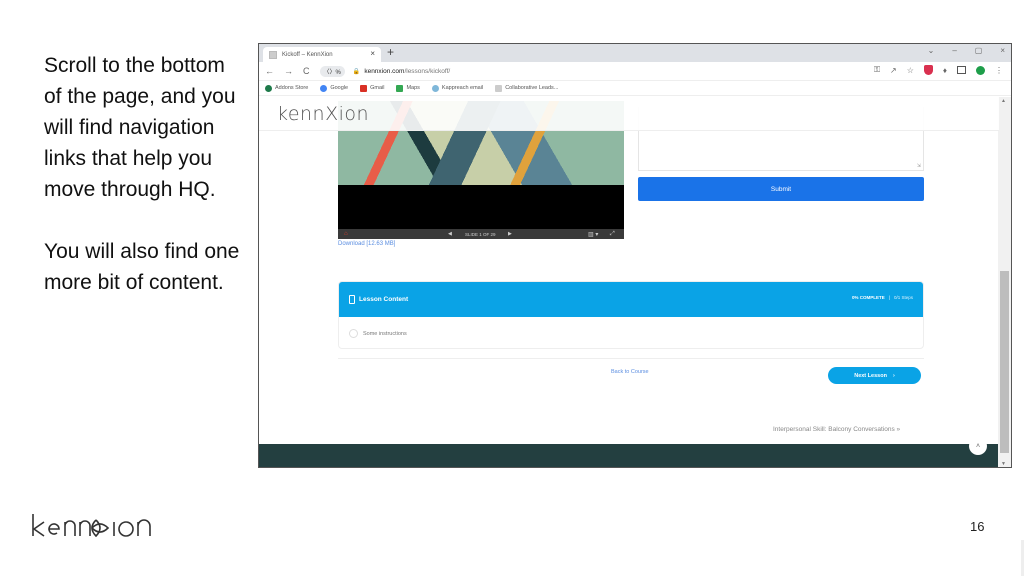 Image resolution: width=1024 pixels, height=576 pixels. Describe the element at coordinates (435, 88) in the screenshot. I see `kappreach-icon` at that location.